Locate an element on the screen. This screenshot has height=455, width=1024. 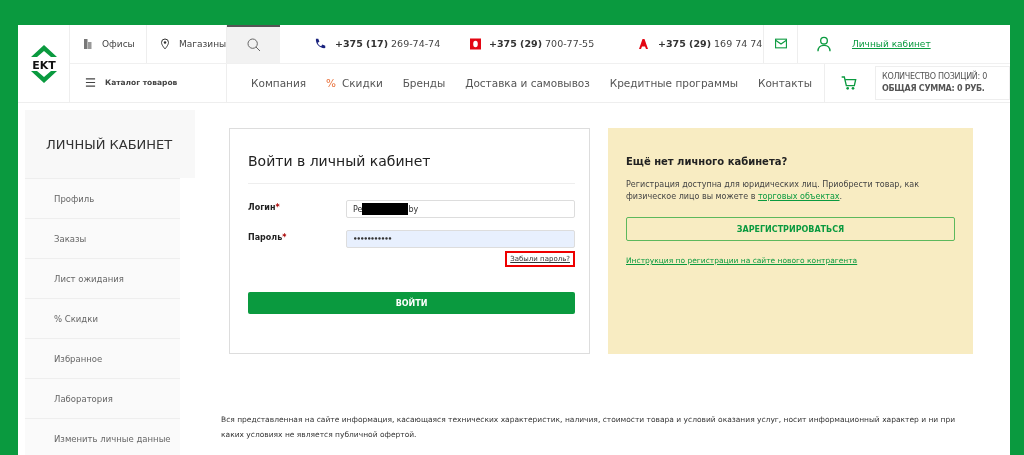
nav-link: Доставка и самовывоз is located at coordinates (527, 82).